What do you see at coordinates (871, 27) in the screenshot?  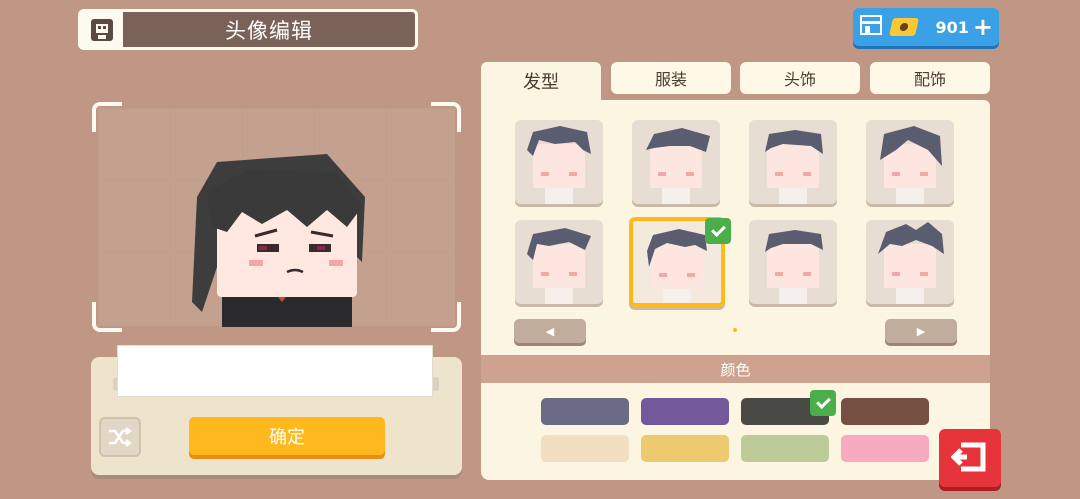 I see `storefront-icon` at bounding box center [871, 27].